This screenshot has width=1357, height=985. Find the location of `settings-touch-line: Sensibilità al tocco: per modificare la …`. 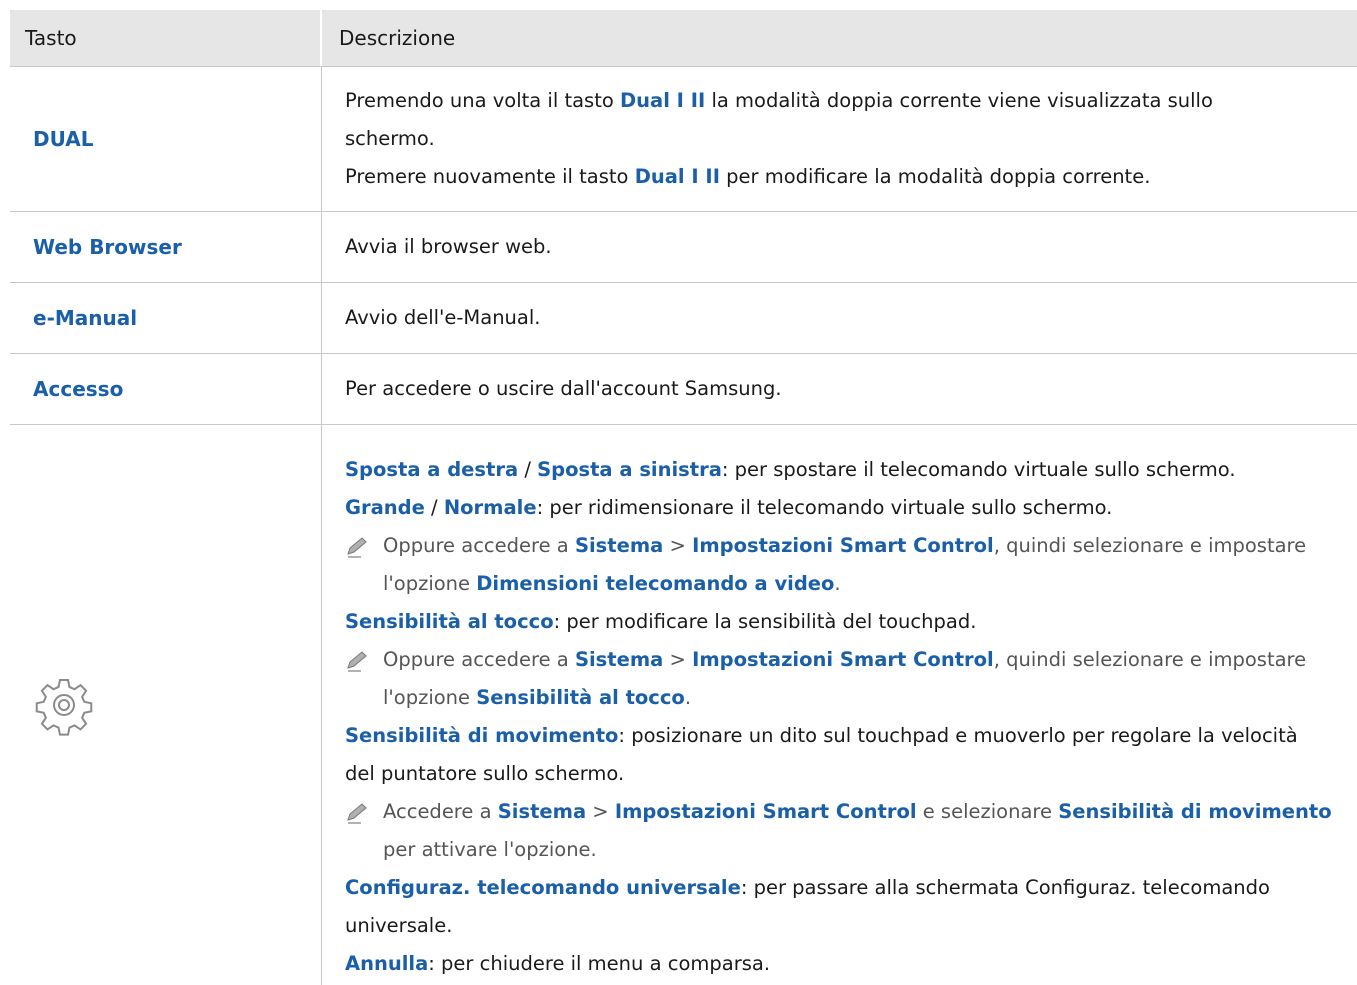

settings-touch-line: Sensibilità al tocco: per modificare la … is located at coordinates (661, 621).